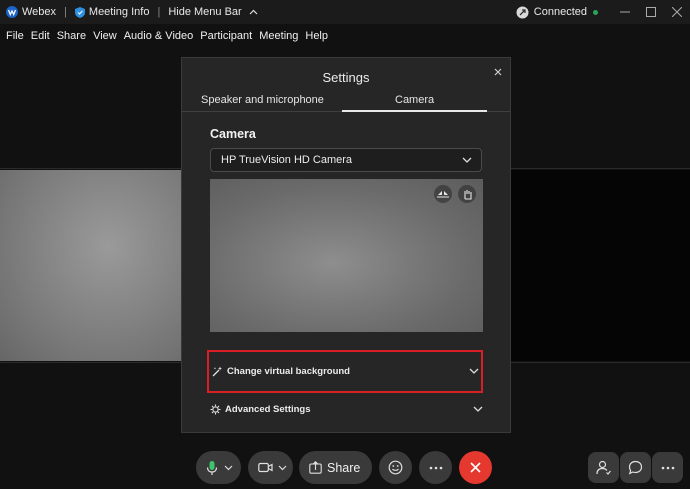  I want to click on more-options-icon, so click(667, 467).